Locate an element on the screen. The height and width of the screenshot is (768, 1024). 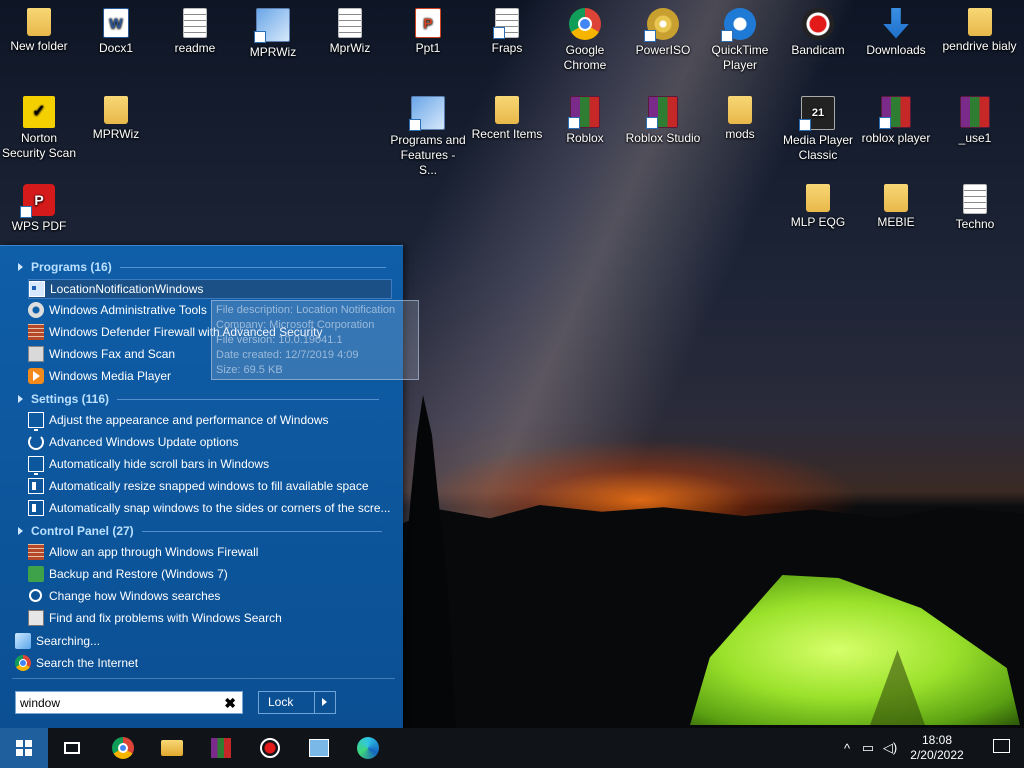
search-internet-item: Search the Internet is located at coordinates (76, 663).